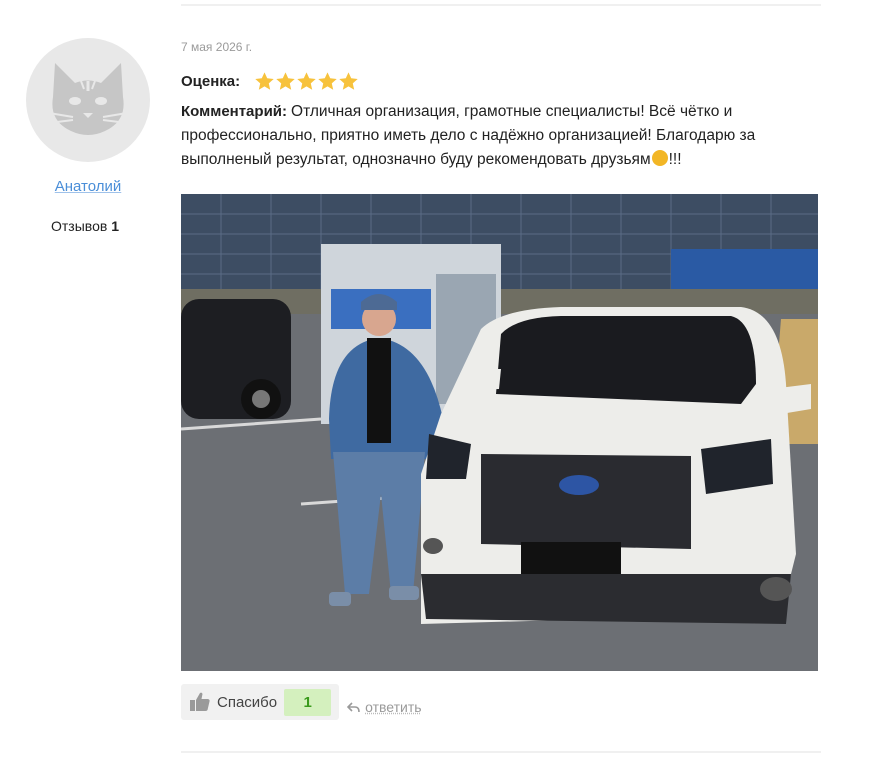 The image size is (871, 759). Describe the element at coordinates (200, 701) in the screenshot. I see `thumbs-up-icon` at that location.